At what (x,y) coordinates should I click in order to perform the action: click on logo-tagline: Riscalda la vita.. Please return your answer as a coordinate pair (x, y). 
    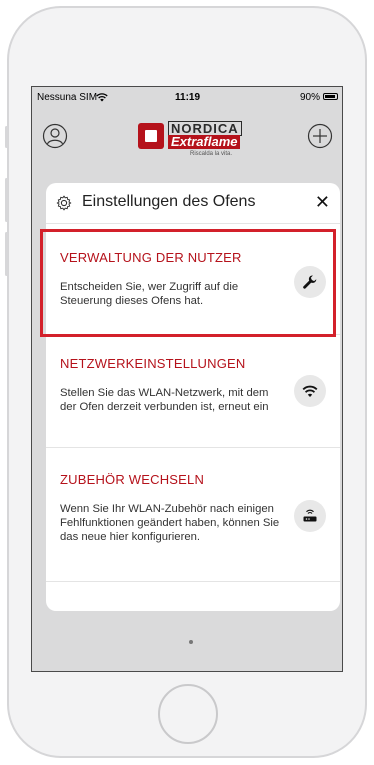
    Looking at the image, I should click on (211, 154).